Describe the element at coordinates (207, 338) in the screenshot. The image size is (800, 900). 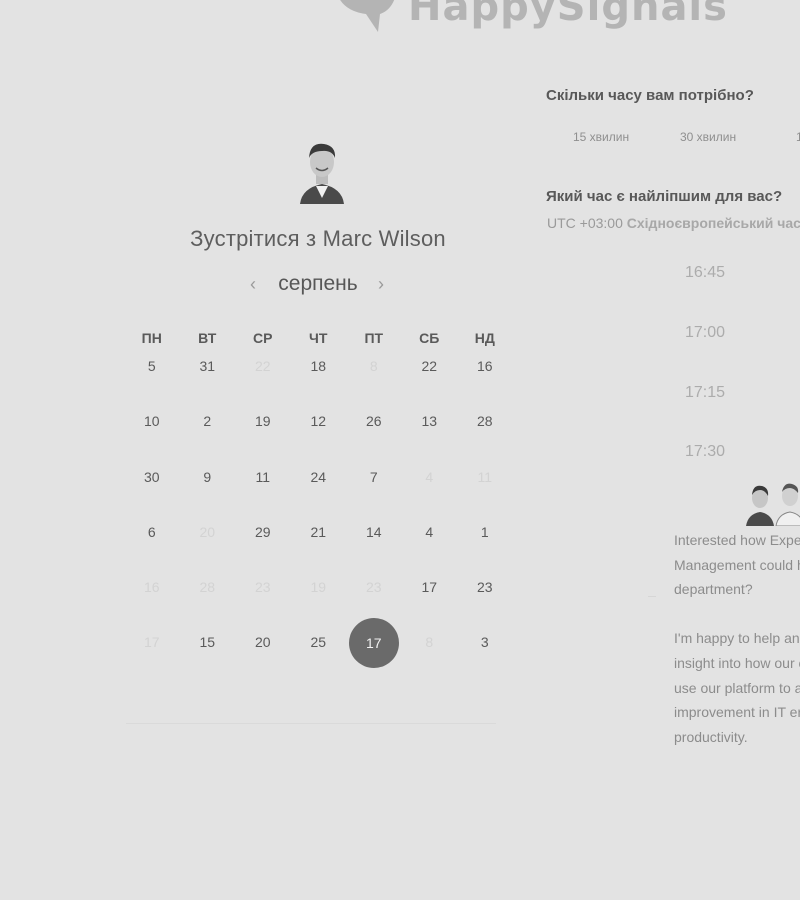
I see `weekday-label: ВТ` at that location.